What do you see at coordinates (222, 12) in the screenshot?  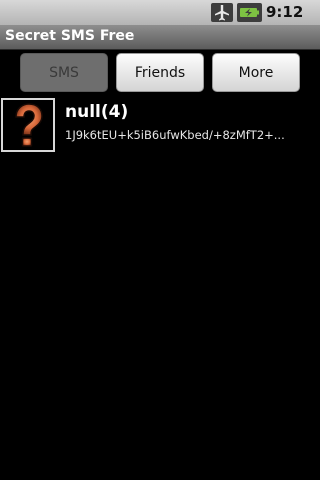 I see `airplane-mode-icon` at bounding box center [222, 12].